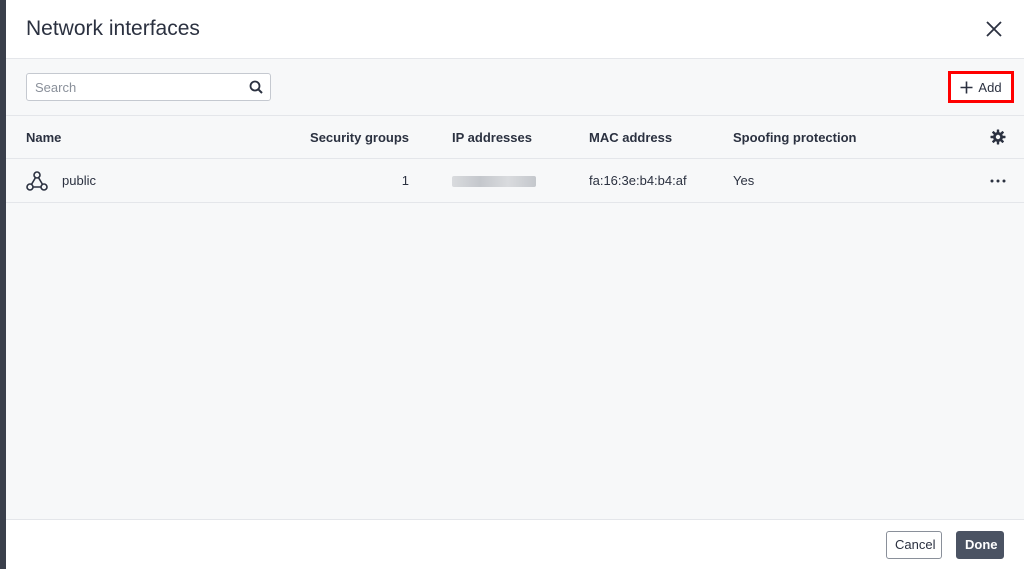  Describe the element at coordinates (744, 180) in the screenshot. I see `cell-spoofing-protection: Yes` at that location.